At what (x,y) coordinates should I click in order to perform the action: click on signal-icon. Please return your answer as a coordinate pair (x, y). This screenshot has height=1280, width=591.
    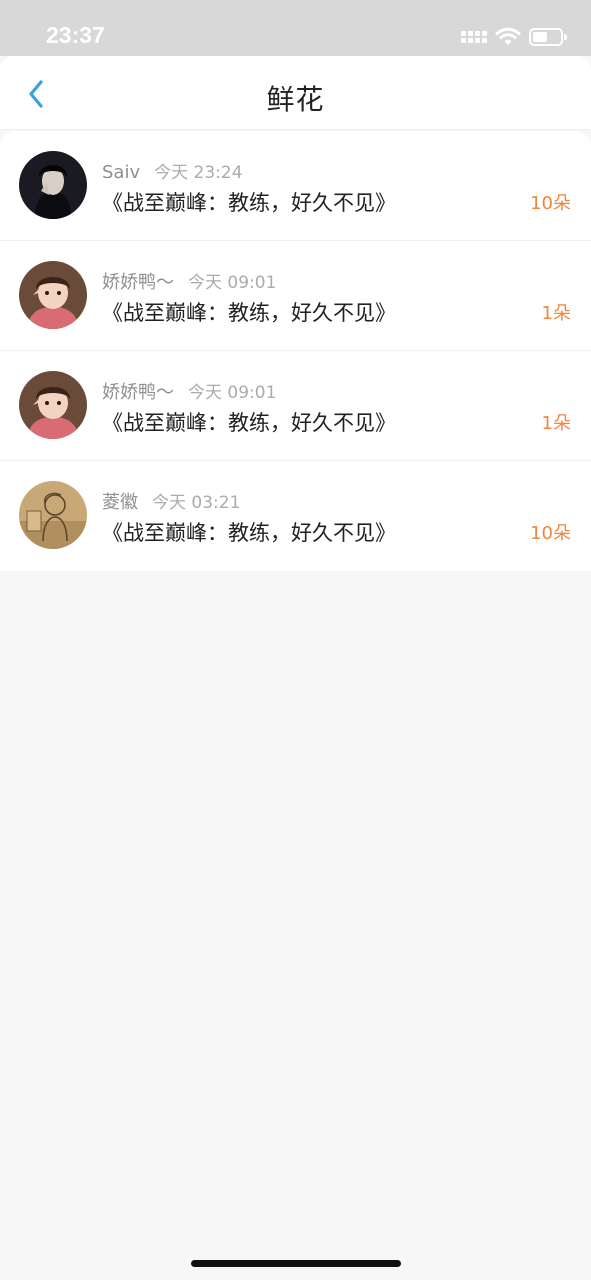
    Looking at the image, I should click on (474, 37).